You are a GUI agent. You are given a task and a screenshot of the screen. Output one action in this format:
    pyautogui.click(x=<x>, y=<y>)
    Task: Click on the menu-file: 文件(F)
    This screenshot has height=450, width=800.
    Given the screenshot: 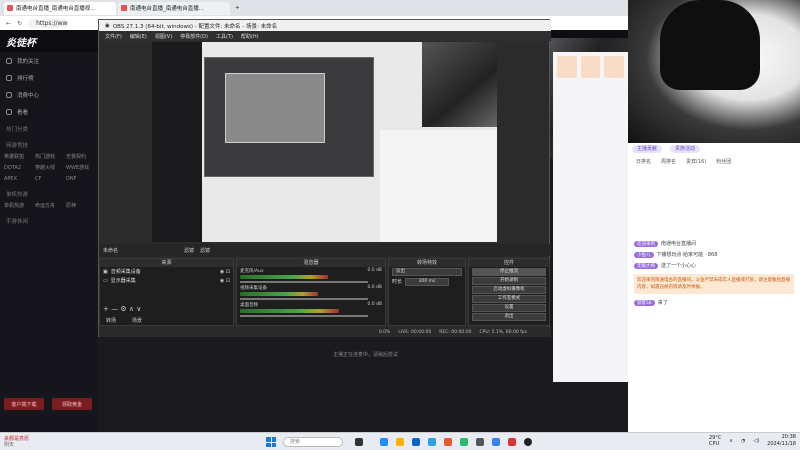 What is the action you would take?
    pyautogui.click(x=113, y=36)
    